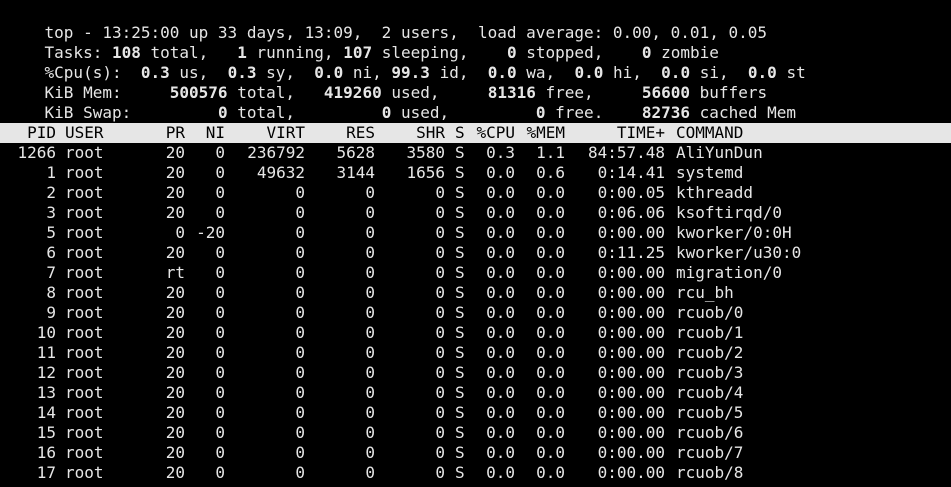 Image resolution: width=951 pixels, height=487 pixels. Describe the element at coordinates (51, 192) in the screenshot. I see `process-cell-pid: 2` at that location.